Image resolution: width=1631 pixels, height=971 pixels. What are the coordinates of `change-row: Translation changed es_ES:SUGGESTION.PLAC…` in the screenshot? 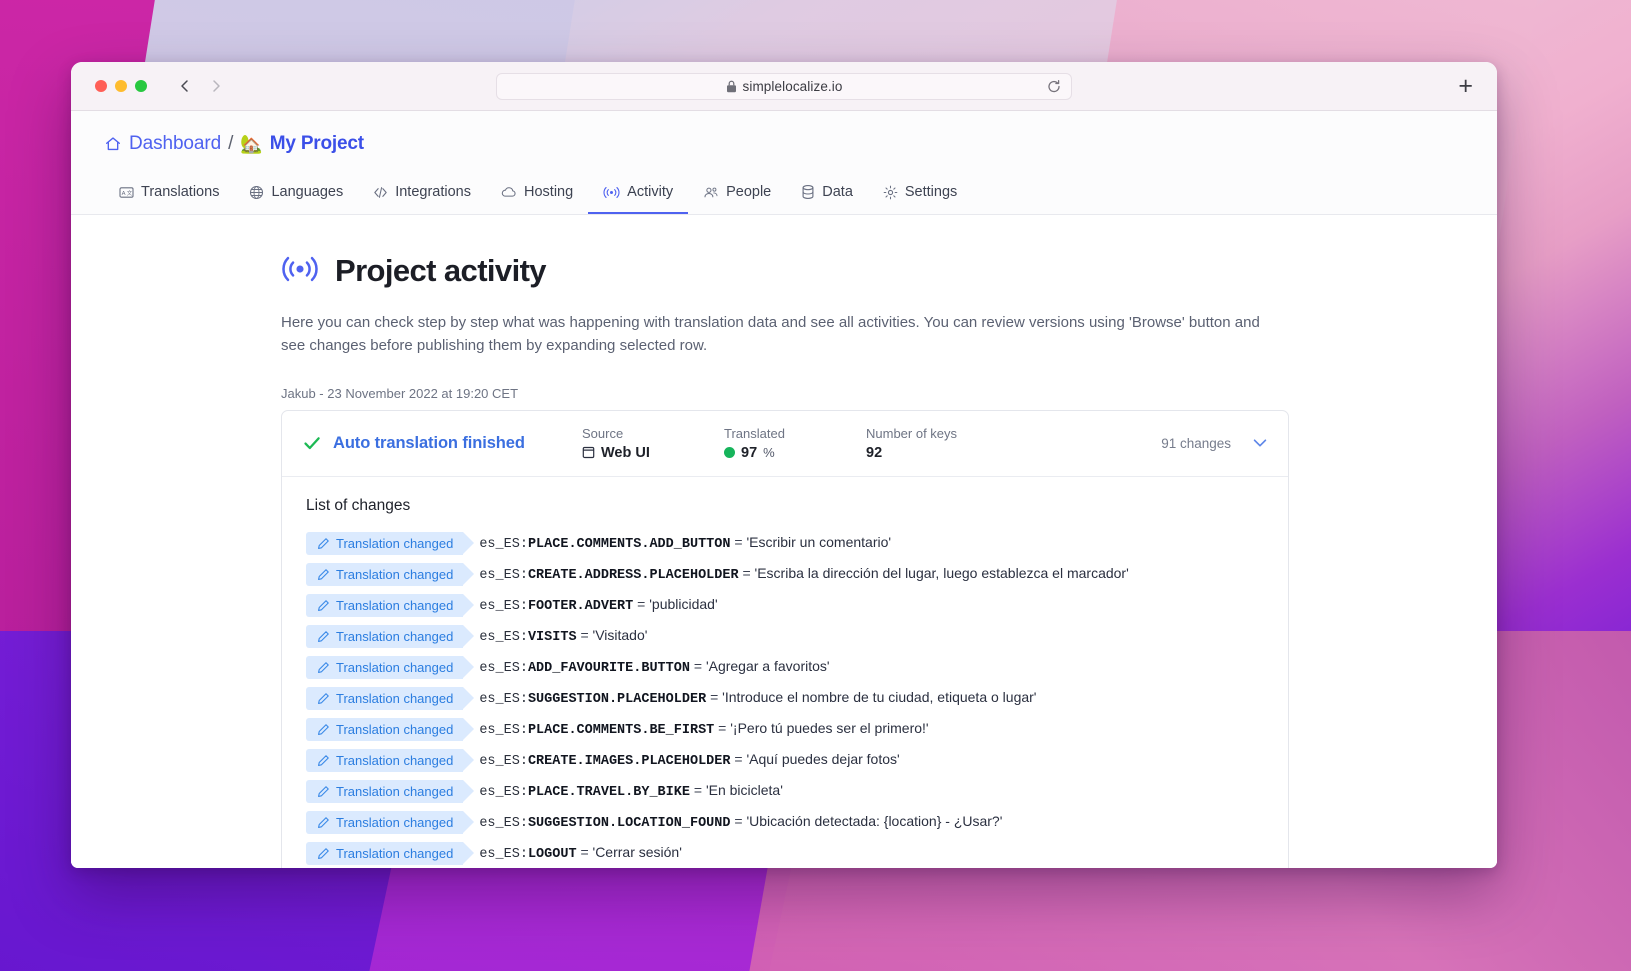 It's located at (785, 698).